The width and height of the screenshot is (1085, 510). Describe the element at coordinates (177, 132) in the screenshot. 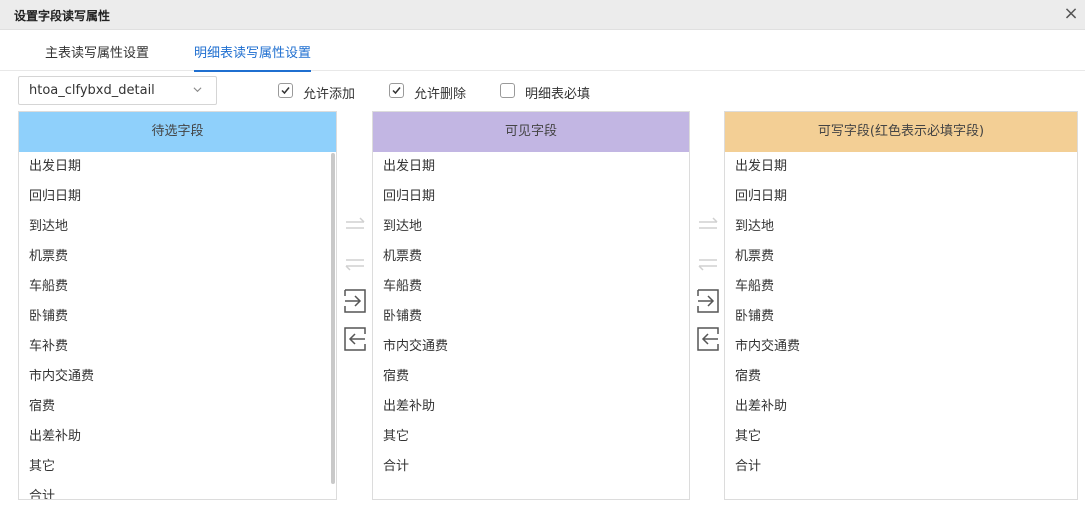

I see `candidate-fields-header: 待选字段` at that location.